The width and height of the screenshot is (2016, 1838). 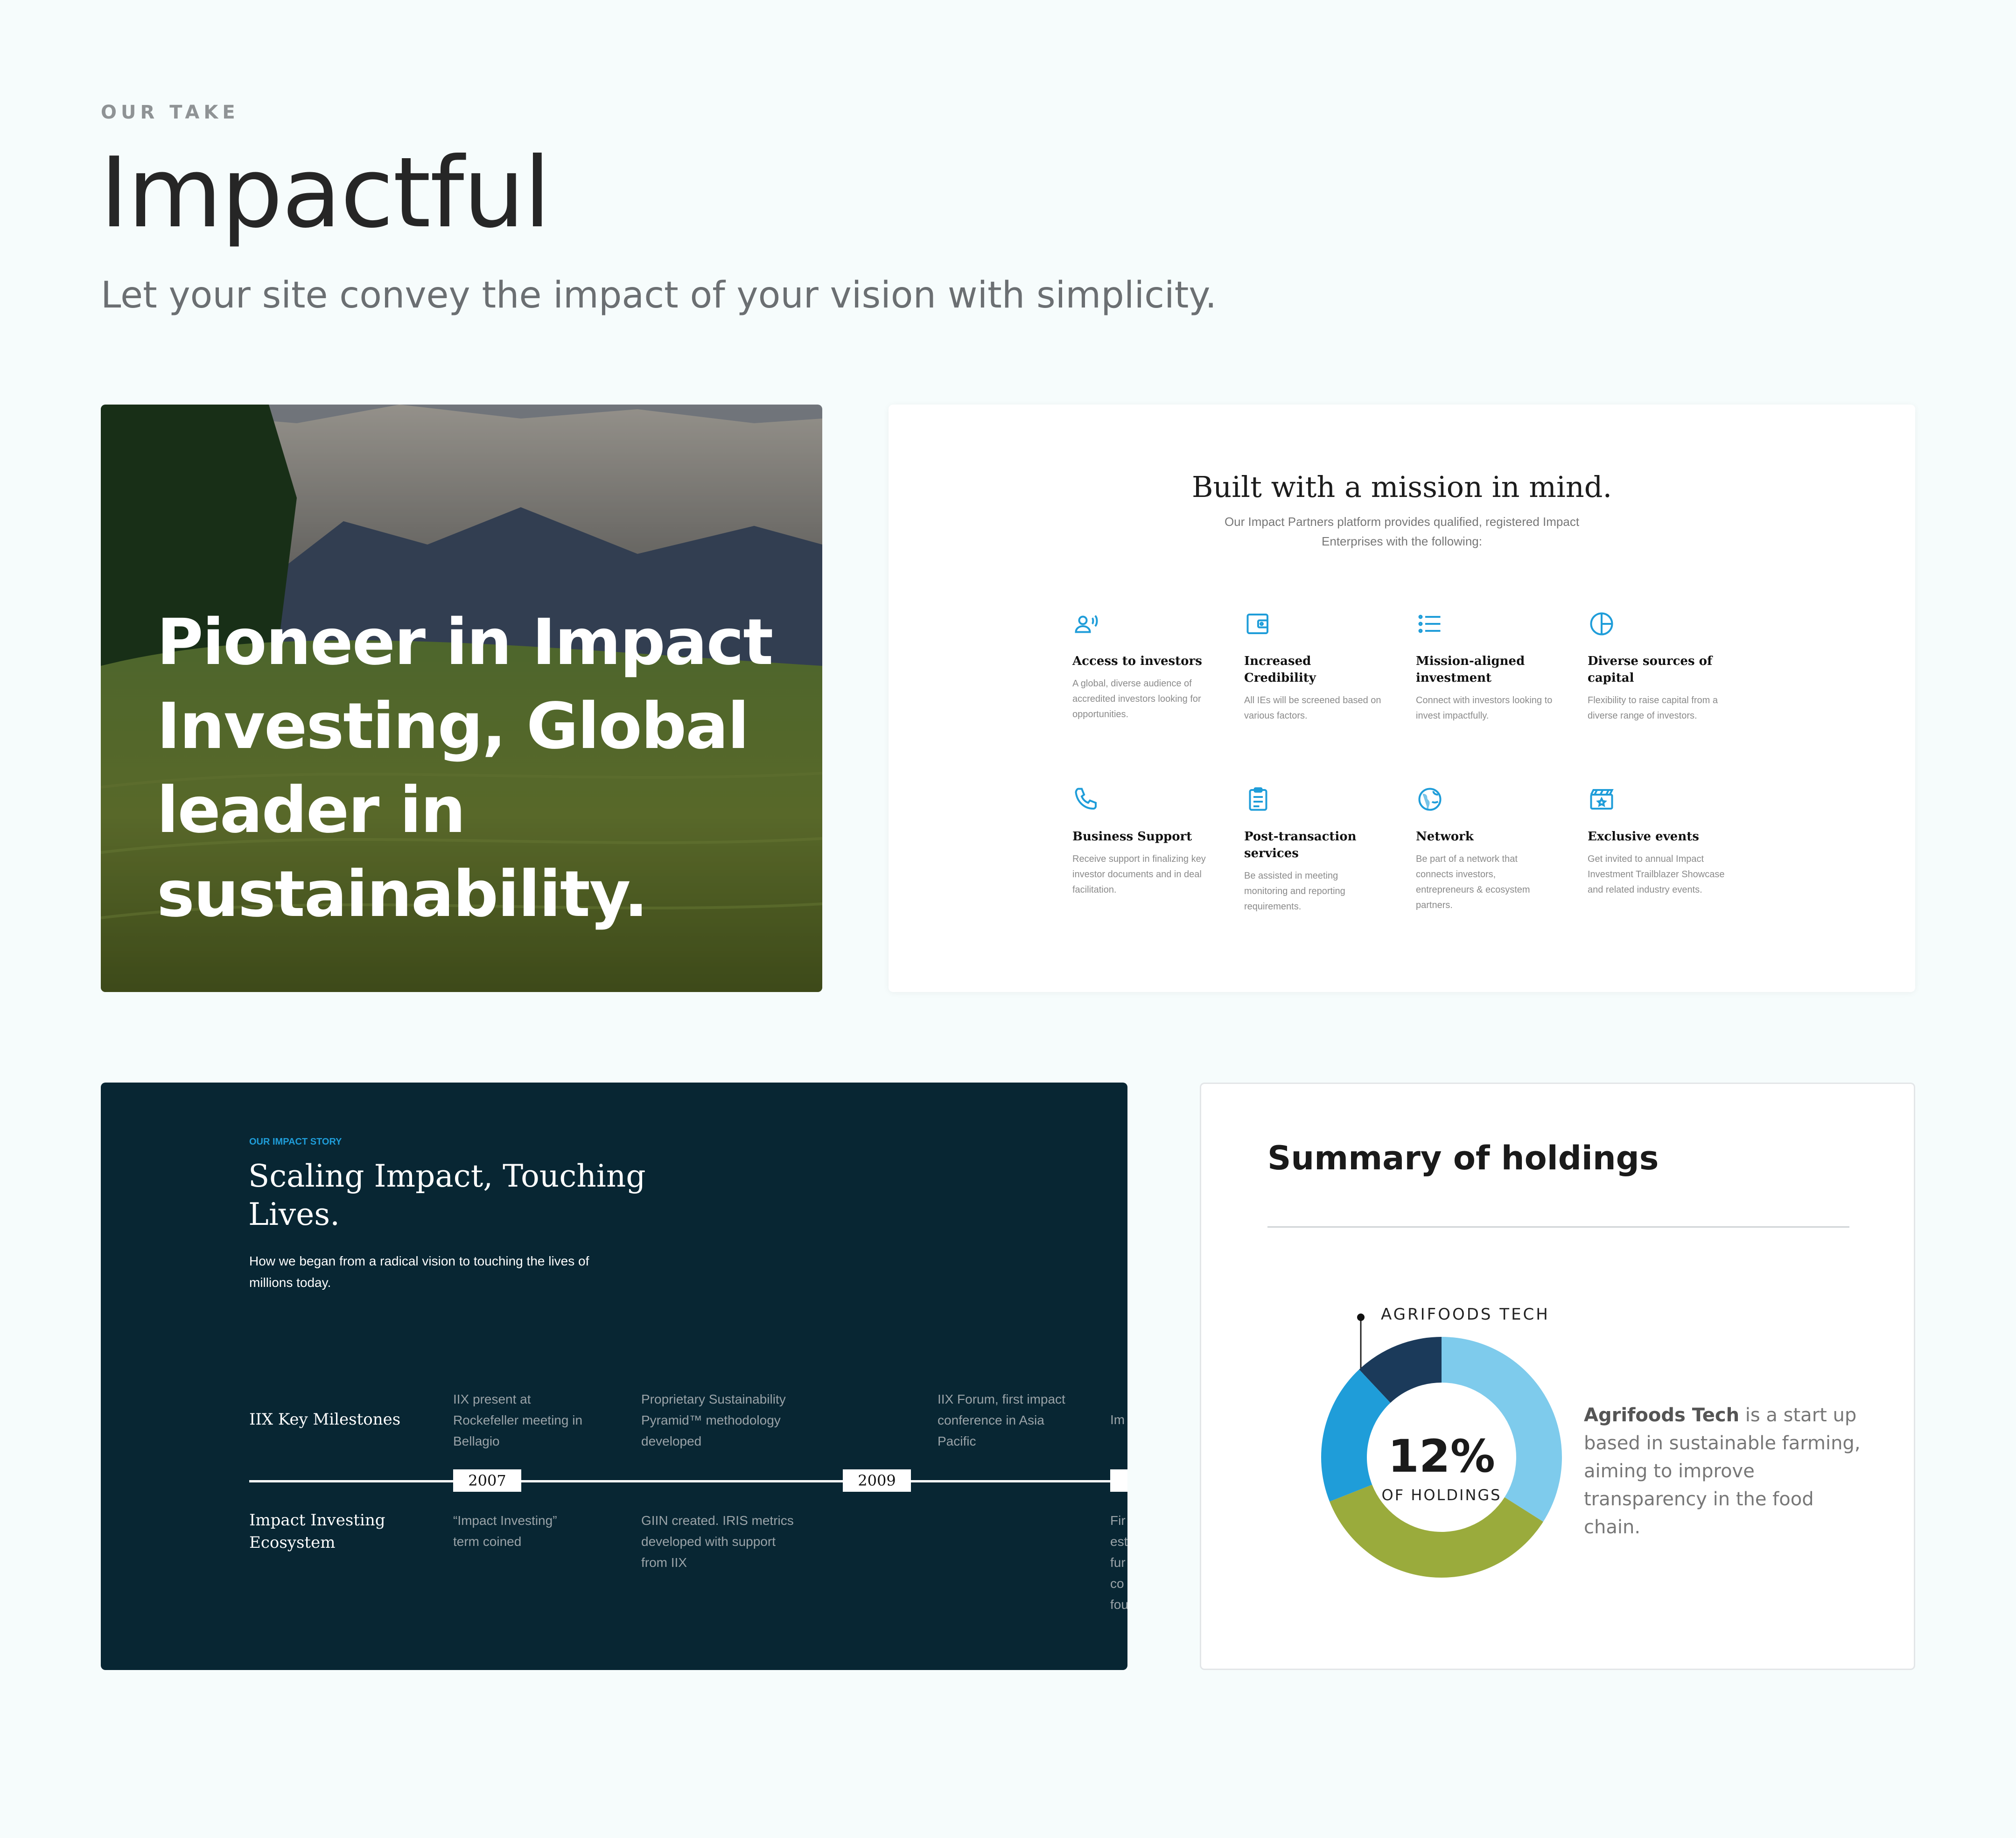 I want to click on feature-title: Mission-aligned investment, so click(x=1470, y=669).